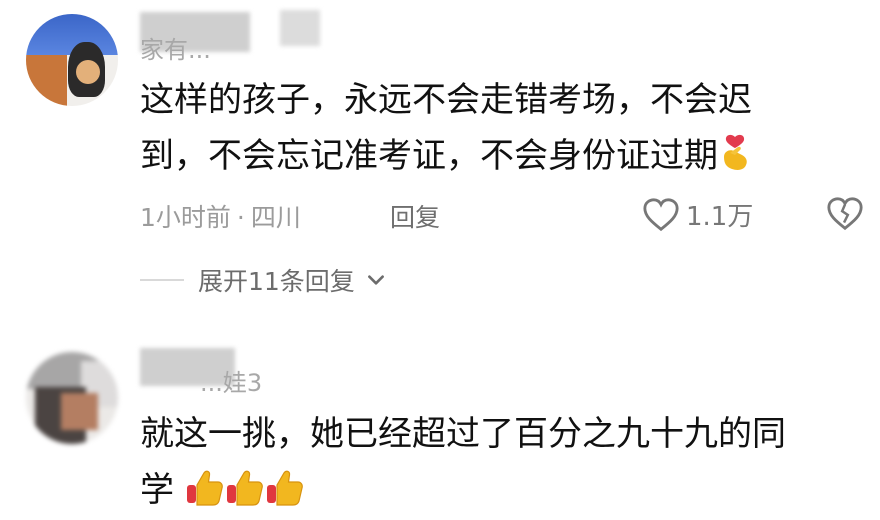 This screenshot has height=520, width=880. What do you see at coordinates (463, 434) in the screenshot?
I see `comment-text-line: 就这一挑，她已经超过了百分之九十九的同` at bounding box center [463, 434].